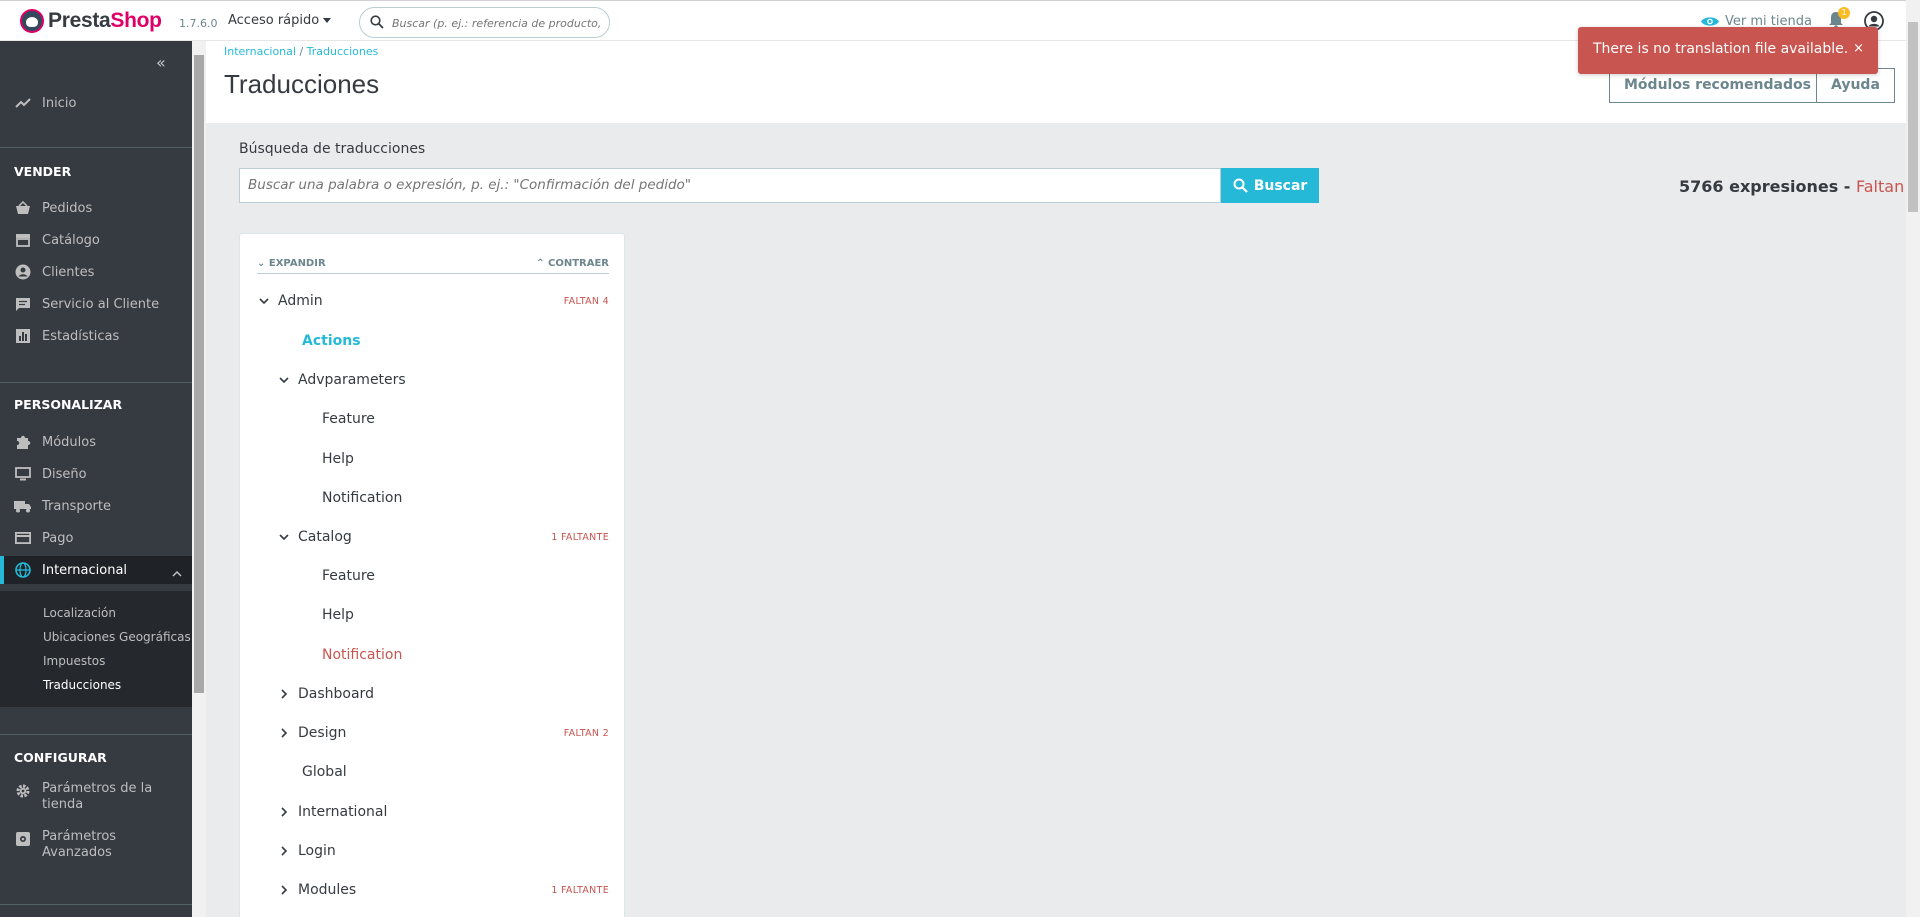  I want to click on account-circle-icon, so click(23, 272).